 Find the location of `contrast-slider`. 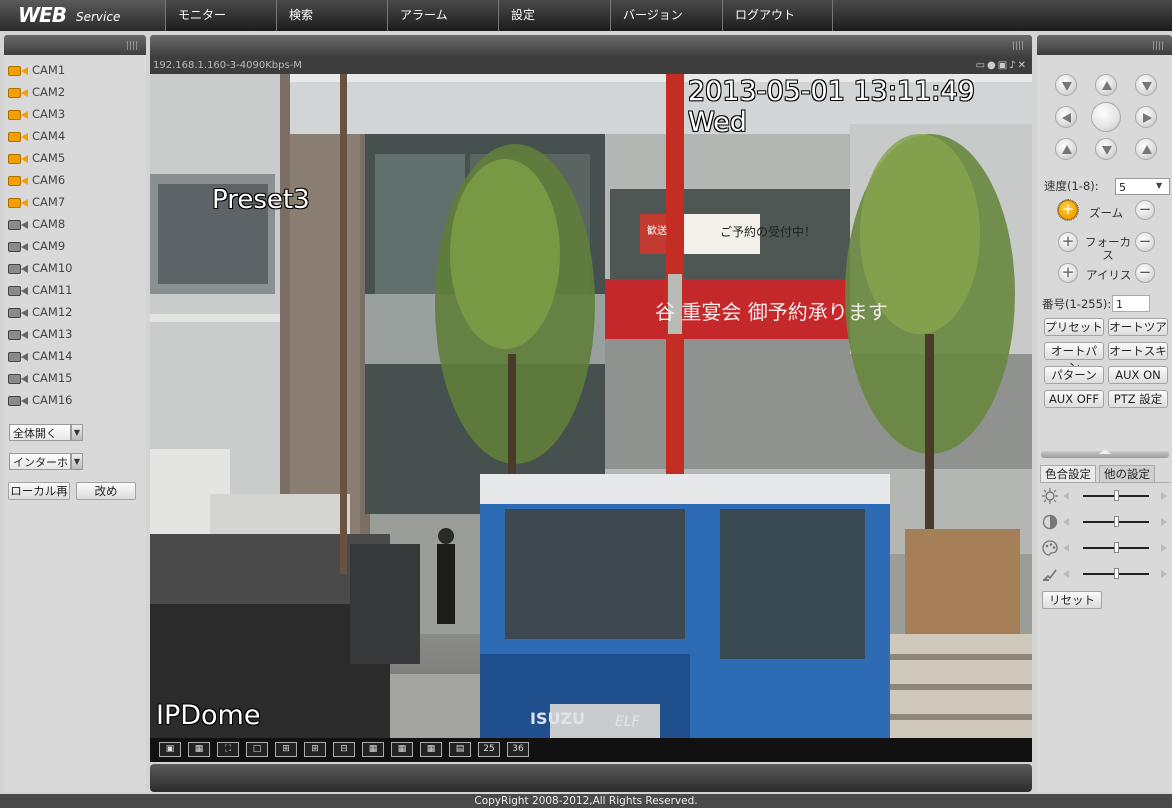

contrast-slider is located at coordinates (1115, 522).